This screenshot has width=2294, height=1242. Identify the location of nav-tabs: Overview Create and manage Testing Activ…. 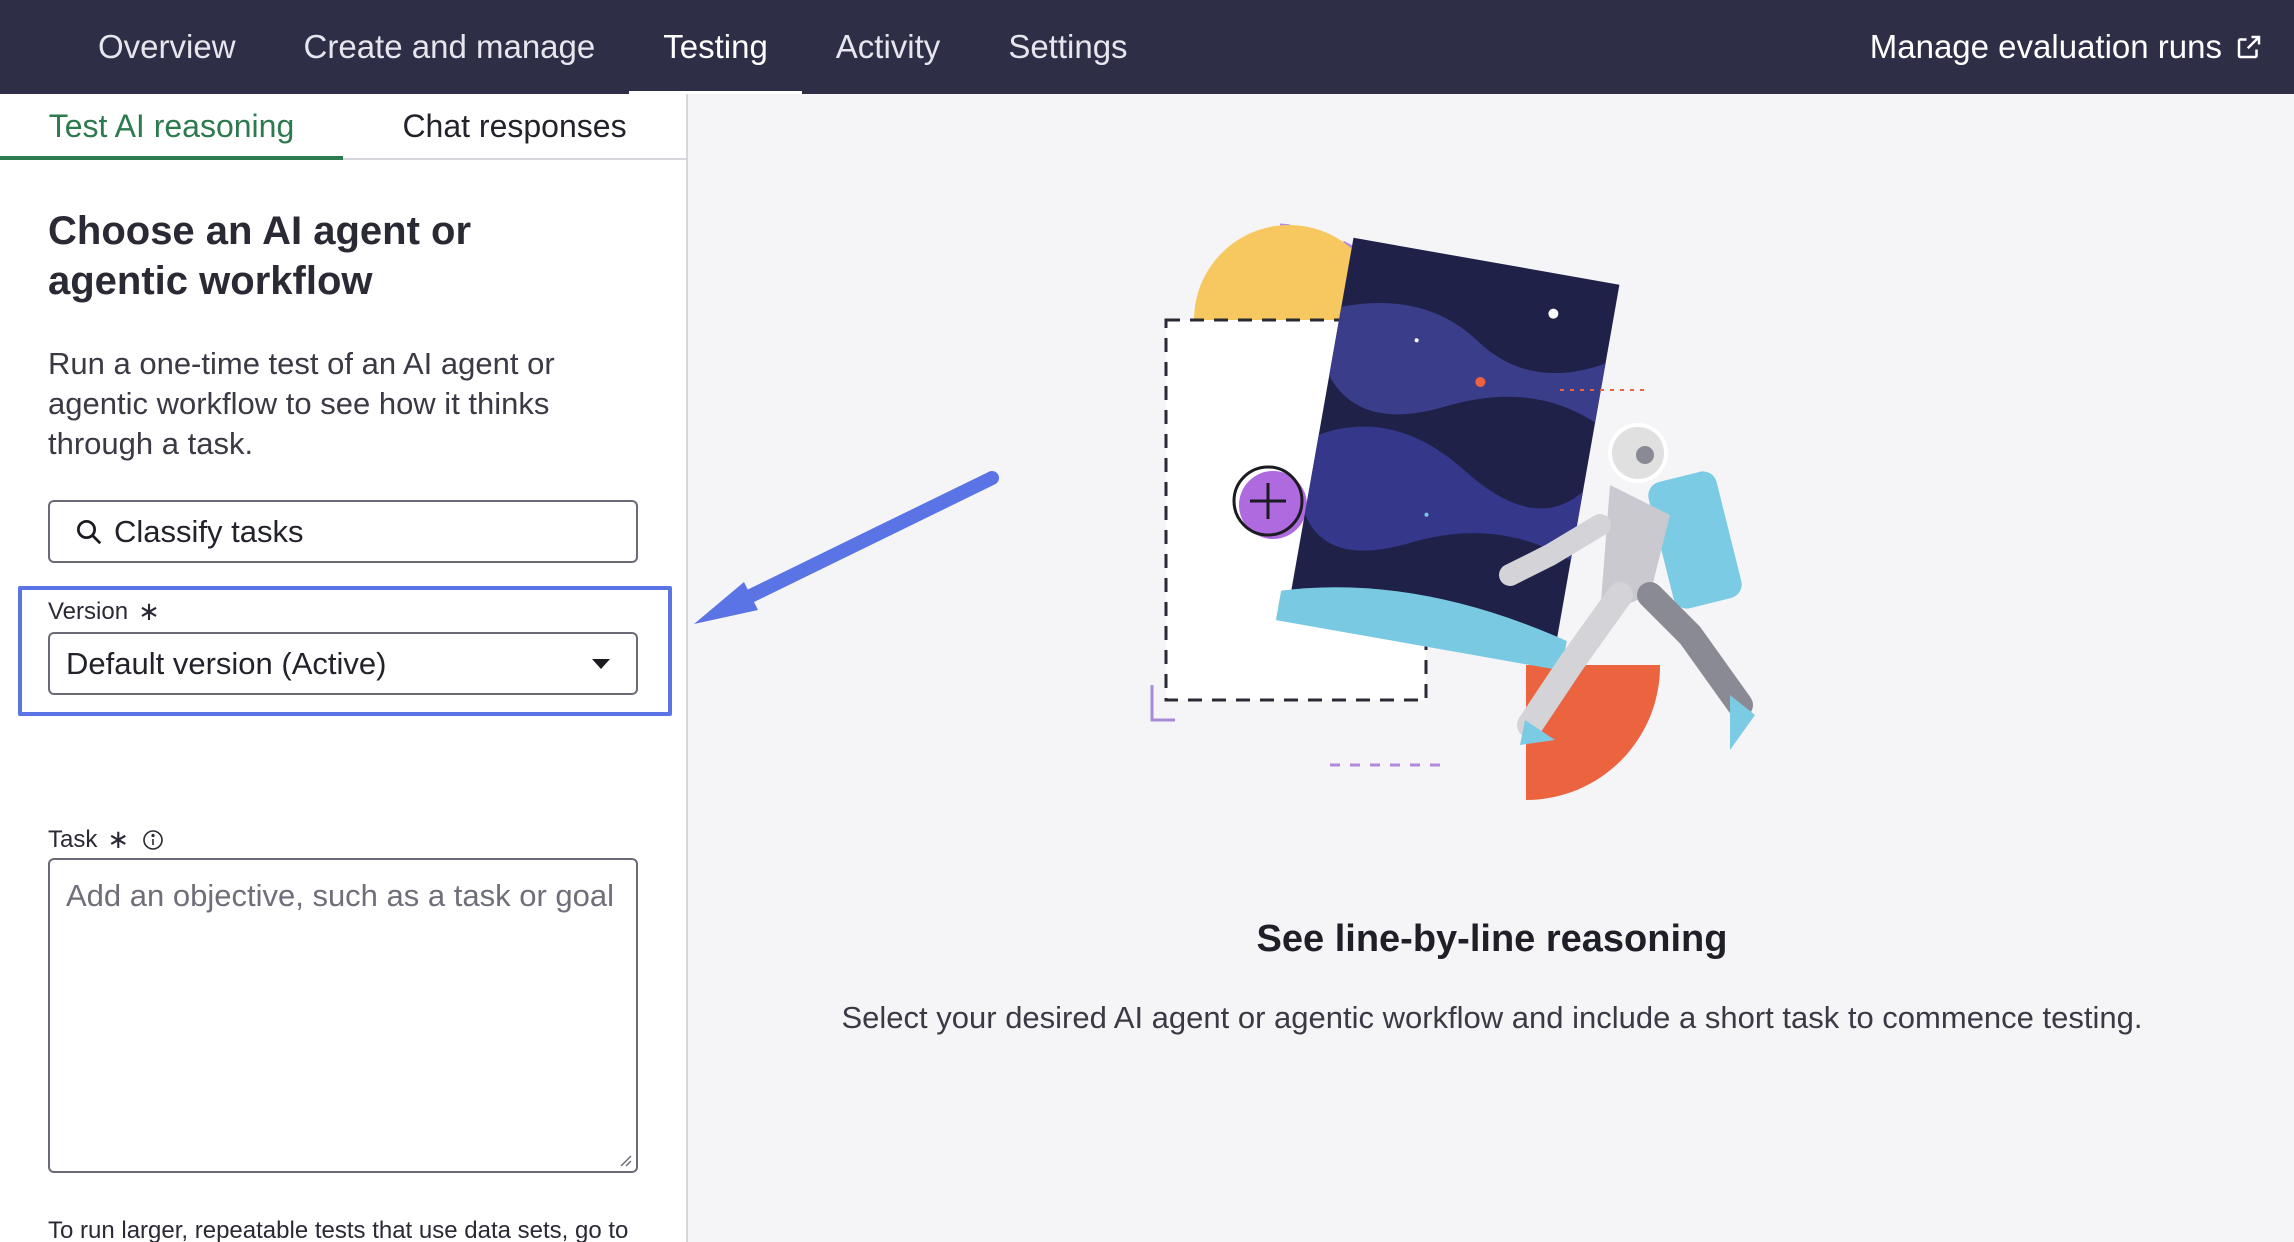
(581, 47).